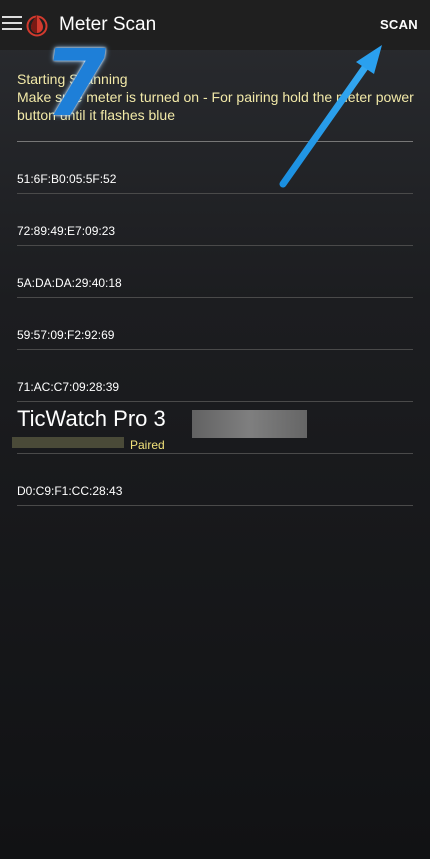 The height and width of the screenshot is (859, 430). What do you see at coordinates (66, 231) in the screenshot?
I see `device-mac: 72:89:49:E7:09:23` at bounding box center [66, 231].